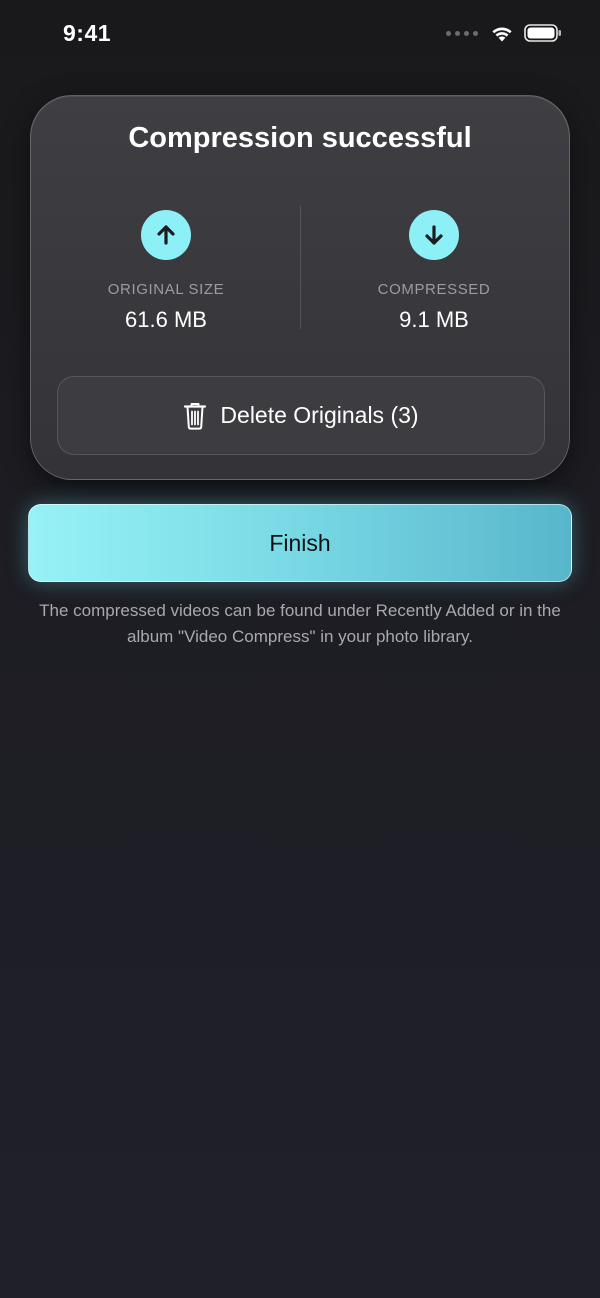 The image size is (600, 1298). I want to click on status-icons, so click(504, 33).